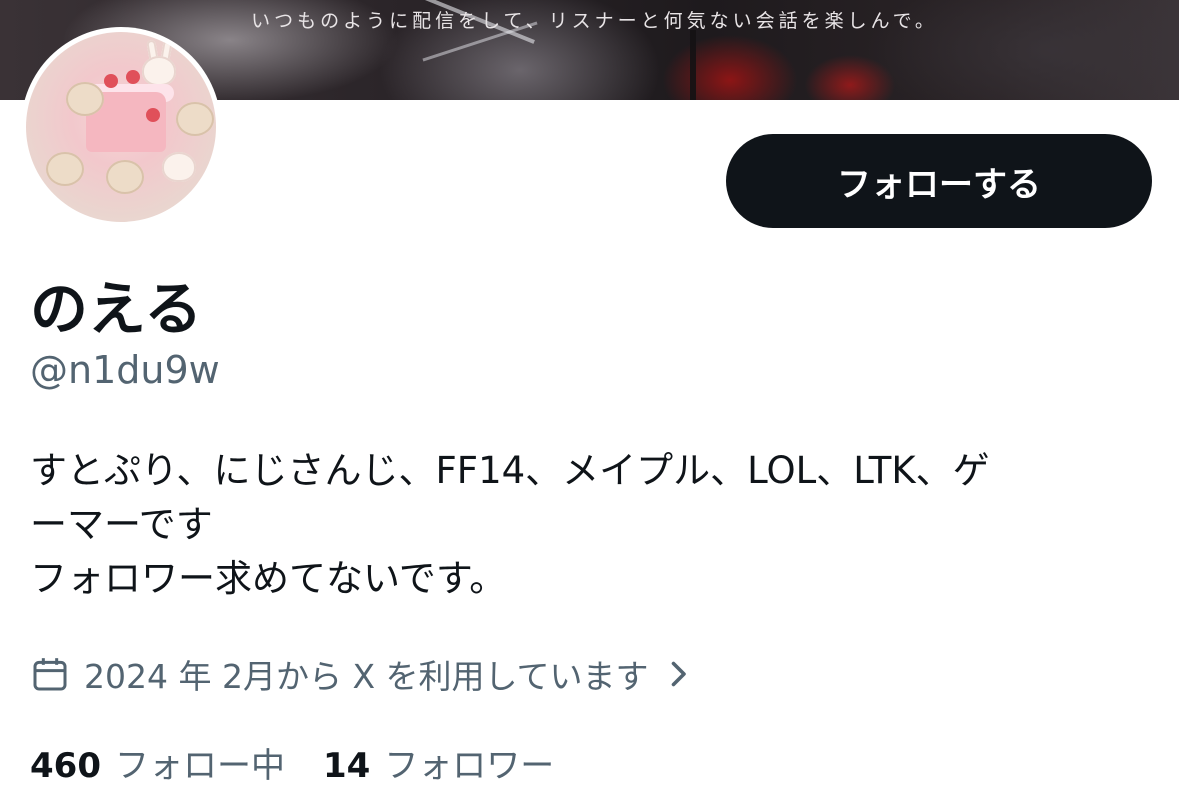 The image size is (1179, 796). Describe the element at coordinates (121, 524) in the screenshot. I see `bio-line: ーマーです` at that location.